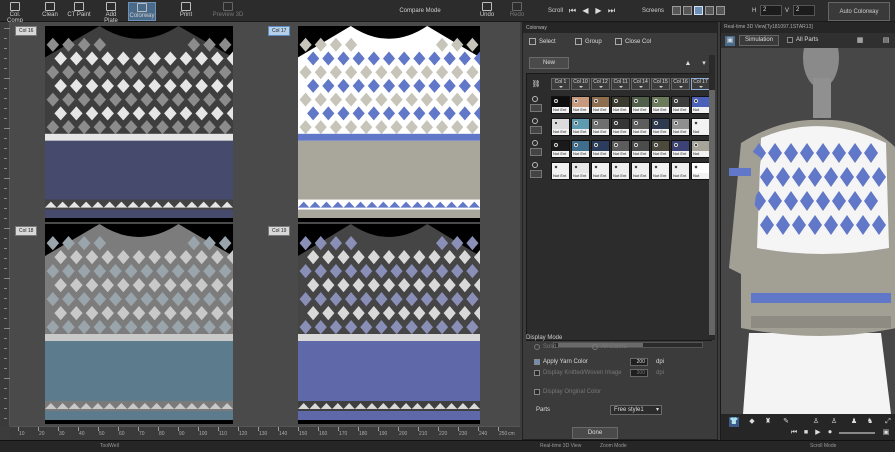 This screenshot has height=452, width=895. Describe the element at coordinates (537, 373) in the screenshot. I see `display-knitted-checkbox` at that location.